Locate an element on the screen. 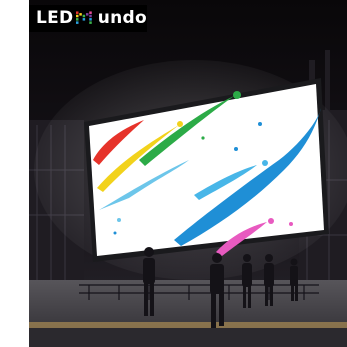 Image resolution: width=347 pixels, height=347 pixels. led-pixel-m-icon is located at coordinates (84, 17).